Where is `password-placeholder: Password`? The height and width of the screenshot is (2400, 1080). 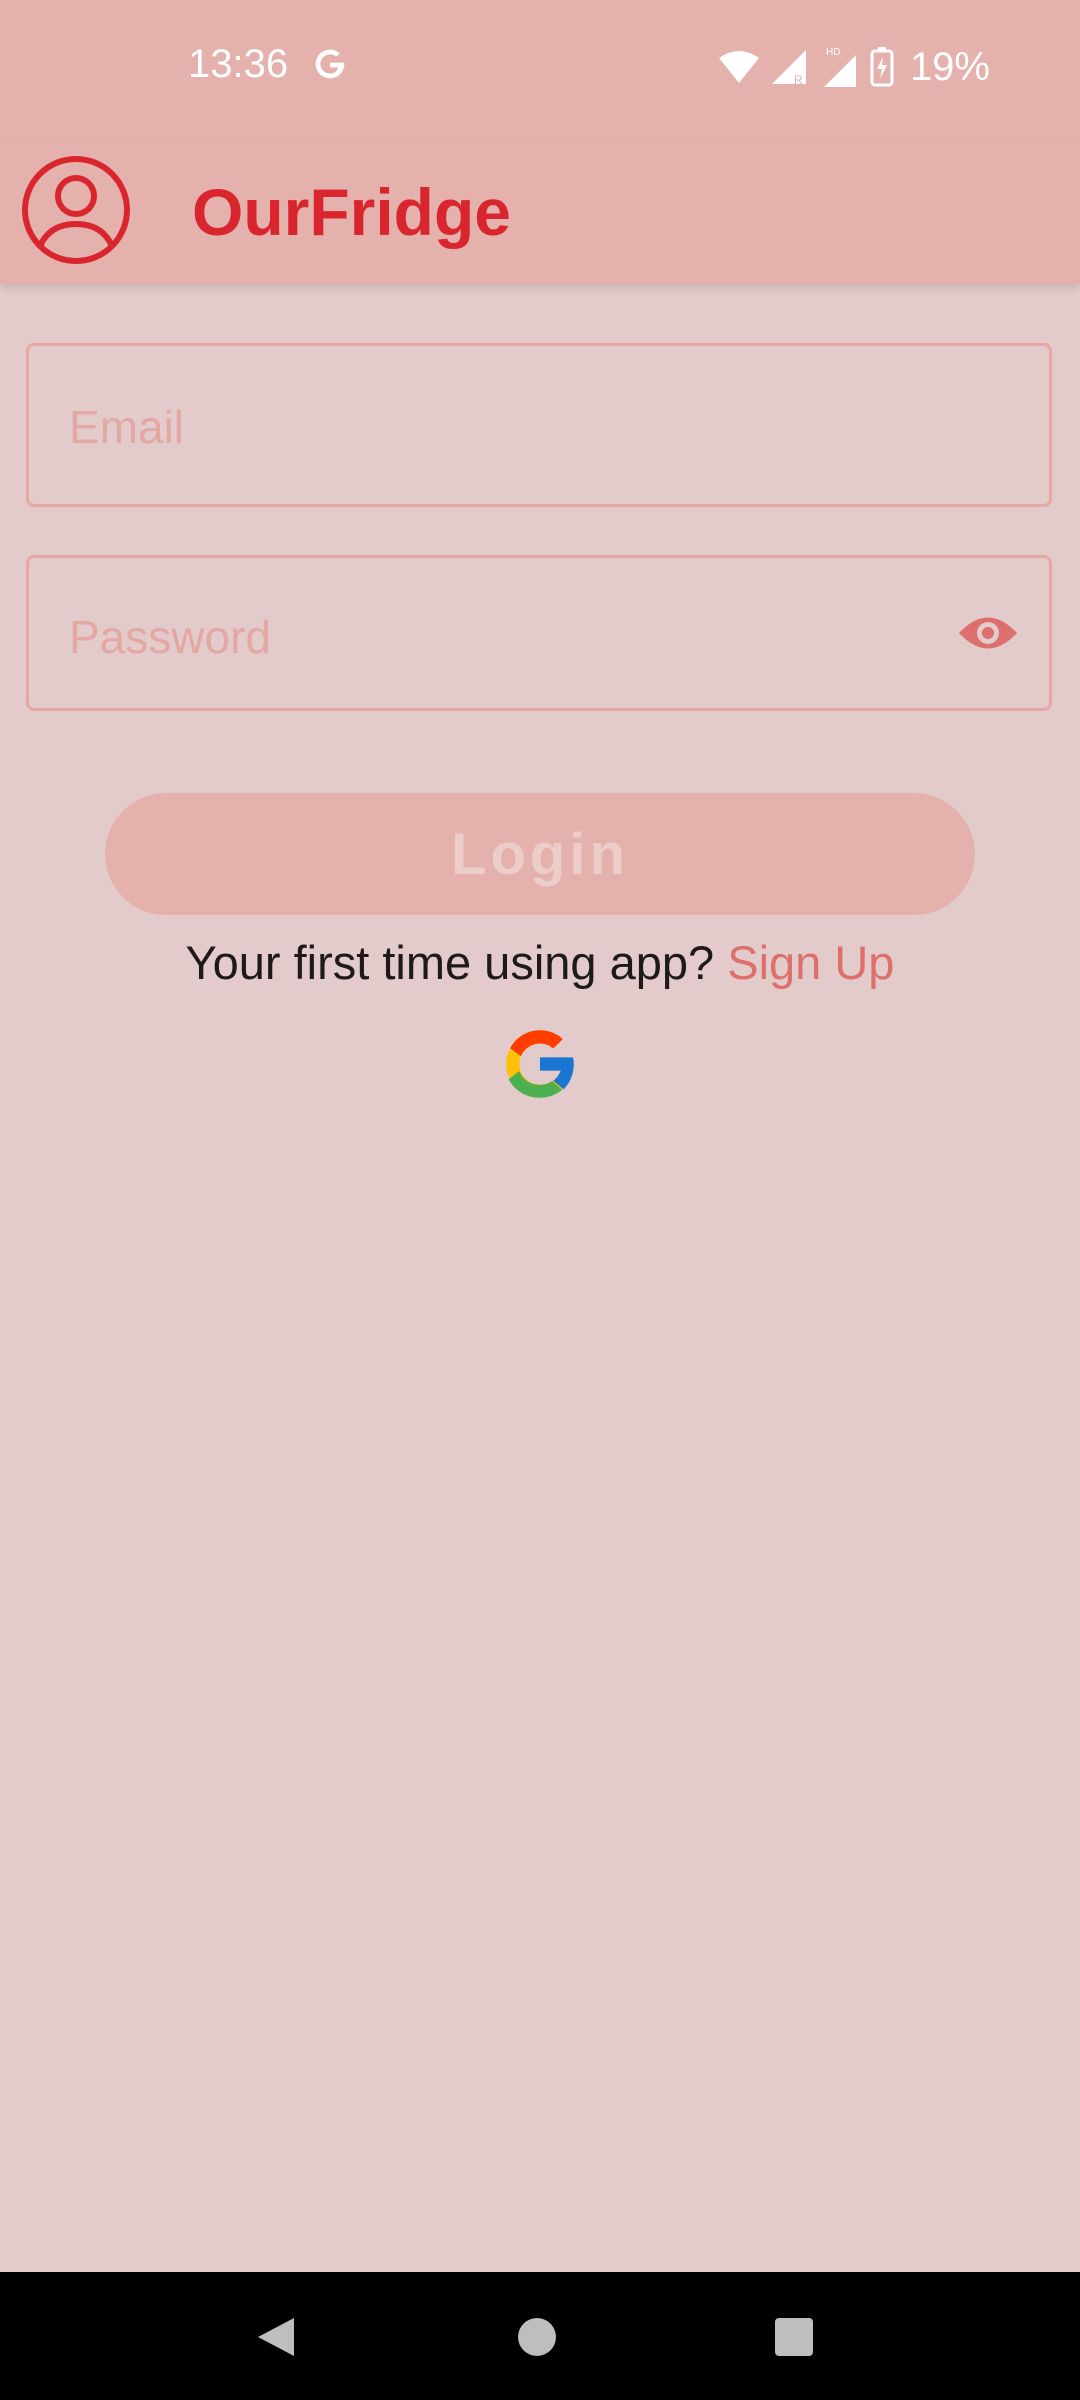
password-placeholder: Password is located at coordinates (170, 637).